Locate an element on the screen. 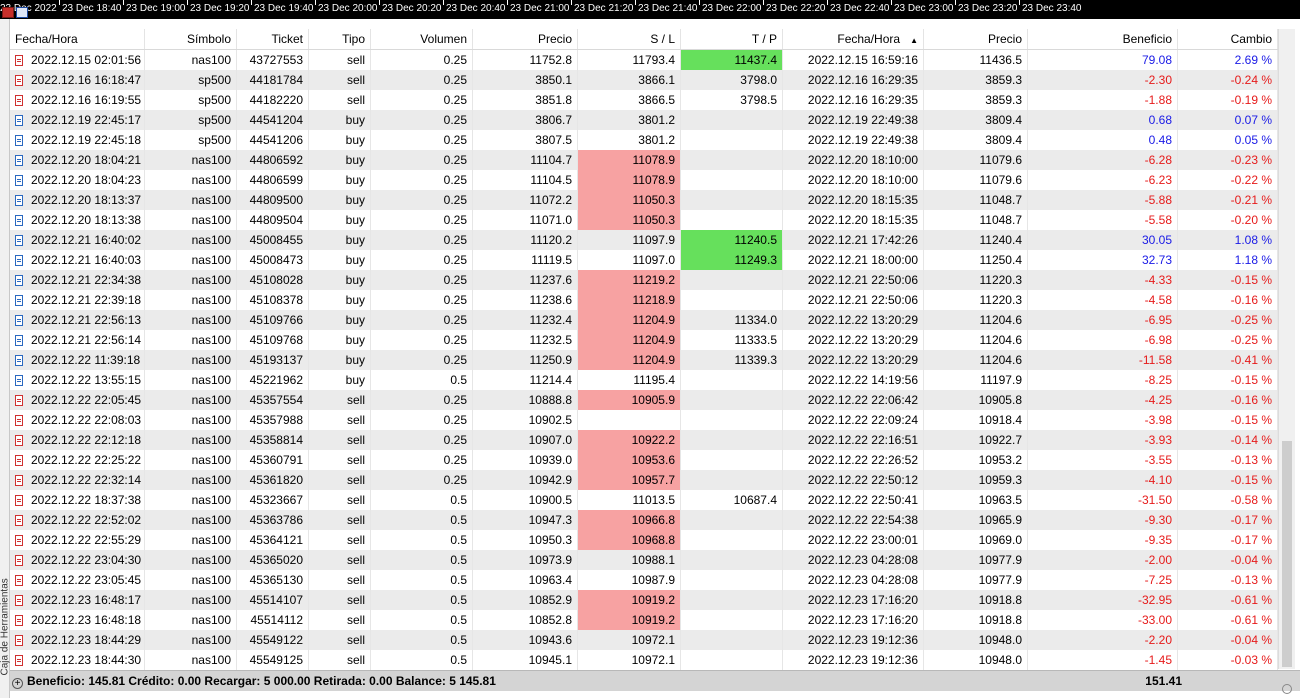 This screenshot has height=698, width=1300. col-header-volume: Volumen is located at coordinates (422, 39).